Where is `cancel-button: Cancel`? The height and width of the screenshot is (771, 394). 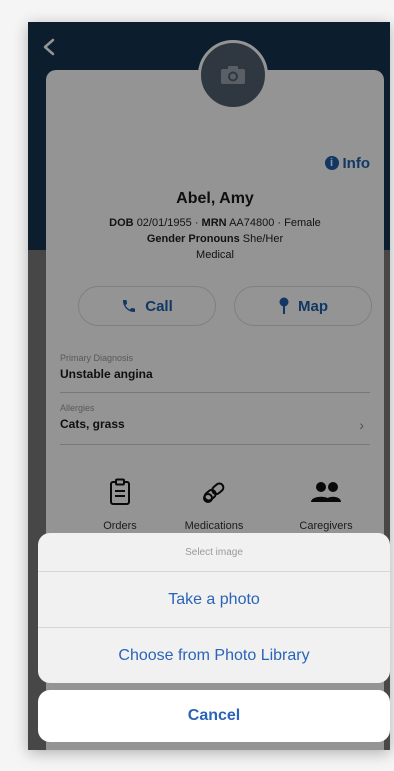 cancel-button: Cancel is located at coordinates (214, 716).